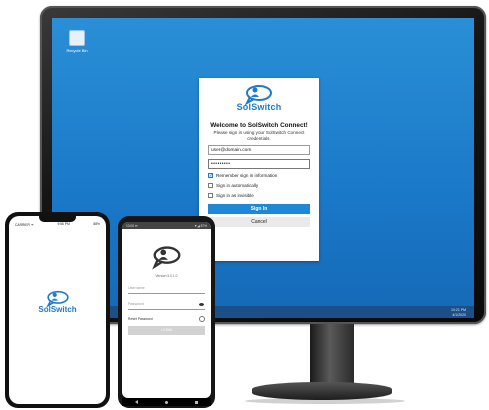 The height and width of the screenshot is (410, 489). I want to click on reset-password-row: Reset Password, so click(166, 318).